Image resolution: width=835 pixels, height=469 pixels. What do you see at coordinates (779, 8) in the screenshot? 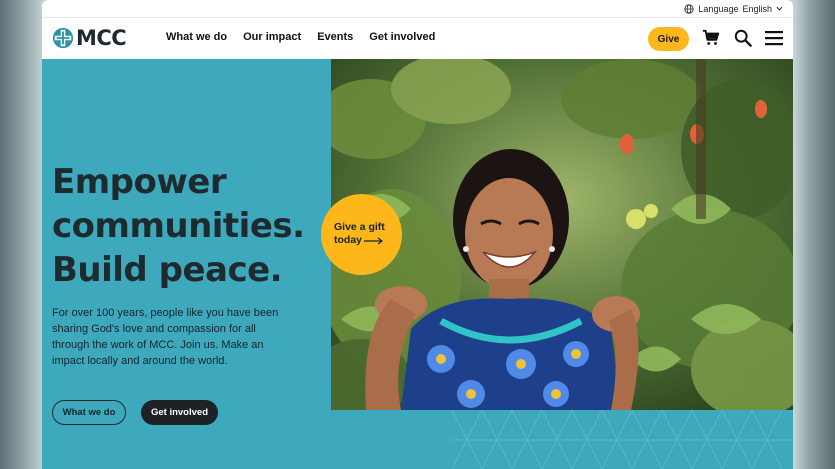
I see `chevron-down-icon` at bounding box center [779, 8].